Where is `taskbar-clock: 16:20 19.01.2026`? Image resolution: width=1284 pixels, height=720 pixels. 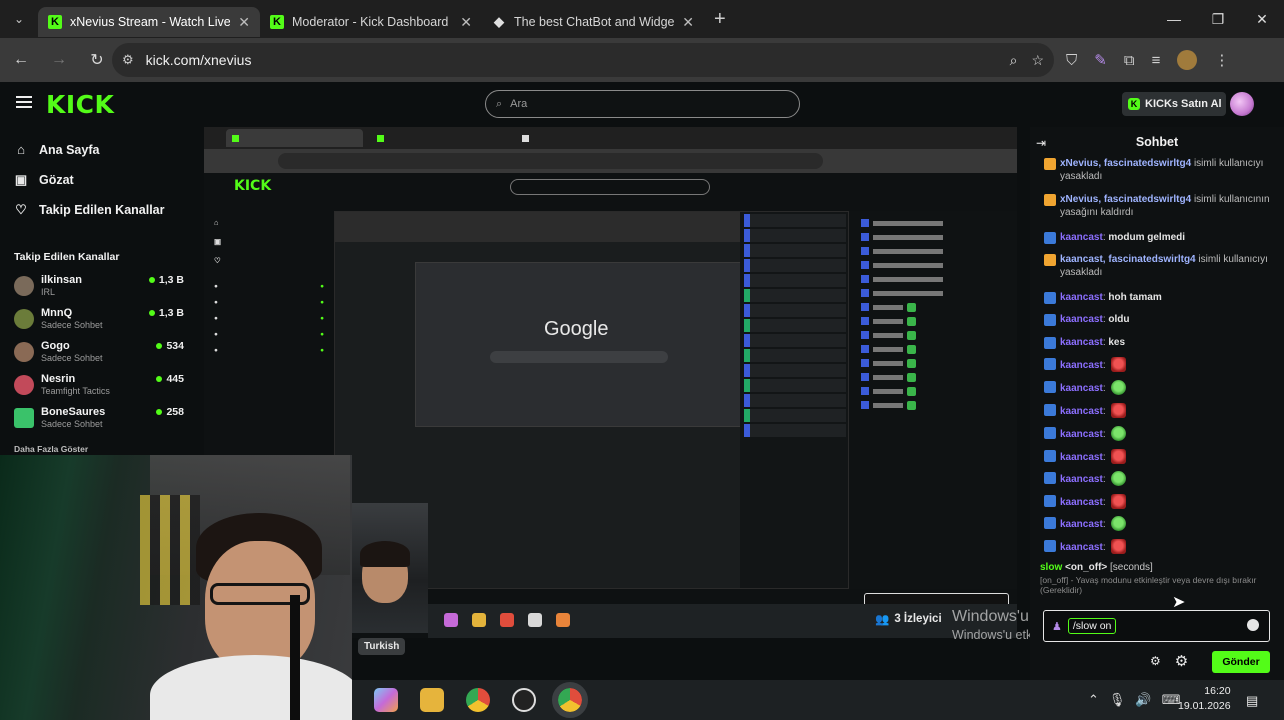
taskbar-clock: 16:20 19.01.2026 is located at coordinates (1204, 699).